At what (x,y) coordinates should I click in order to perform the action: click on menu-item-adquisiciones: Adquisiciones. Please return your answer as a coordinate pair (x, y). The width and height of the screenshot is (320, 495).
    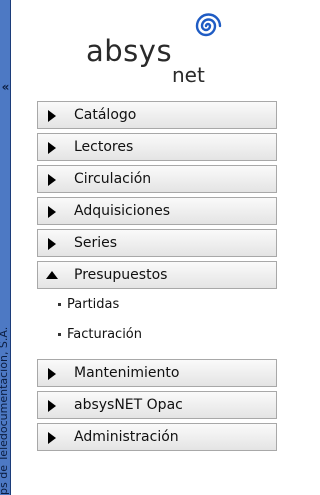
    Looking at the image, I should click on (157, 211).